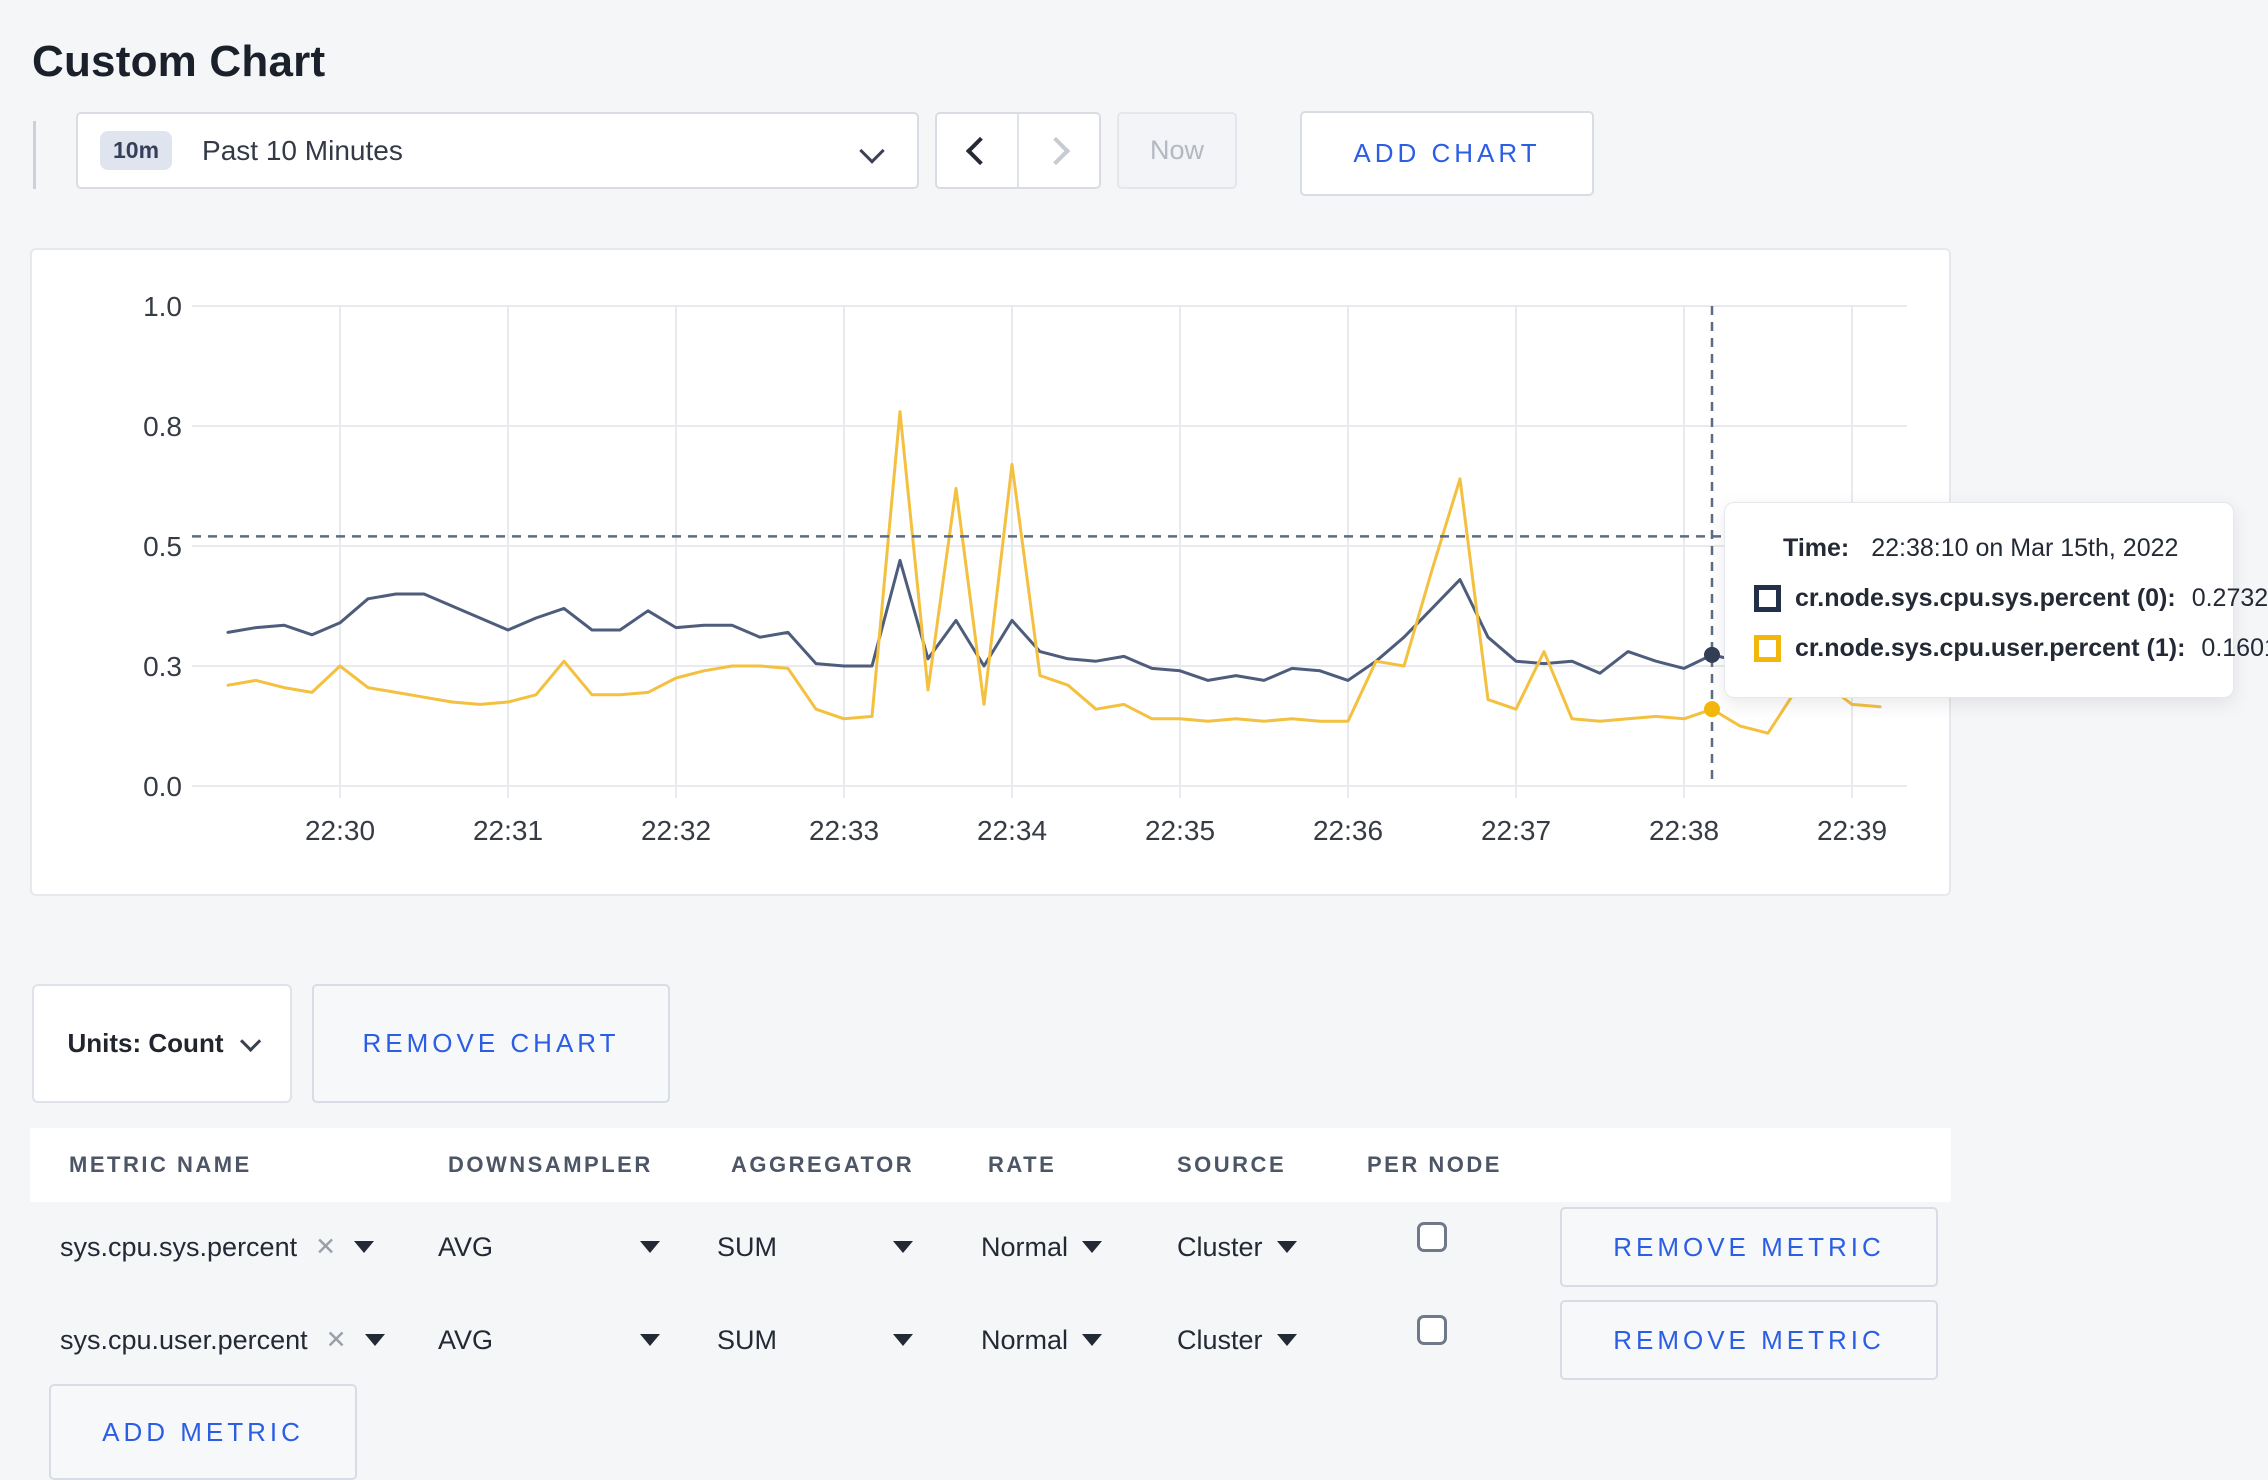  I want to click on x-axis-tick-label: 22:39, so click(1852, 830).